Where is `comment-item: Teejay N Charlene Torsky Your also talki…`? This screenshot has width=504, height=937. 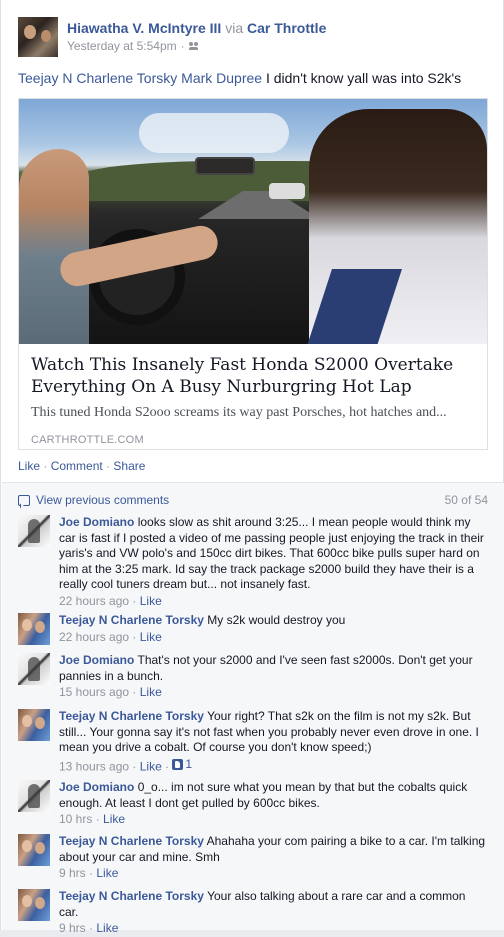
comment-item: Teejay N Charlene Torsky Your also talki… is located at coordinates (253, 913).